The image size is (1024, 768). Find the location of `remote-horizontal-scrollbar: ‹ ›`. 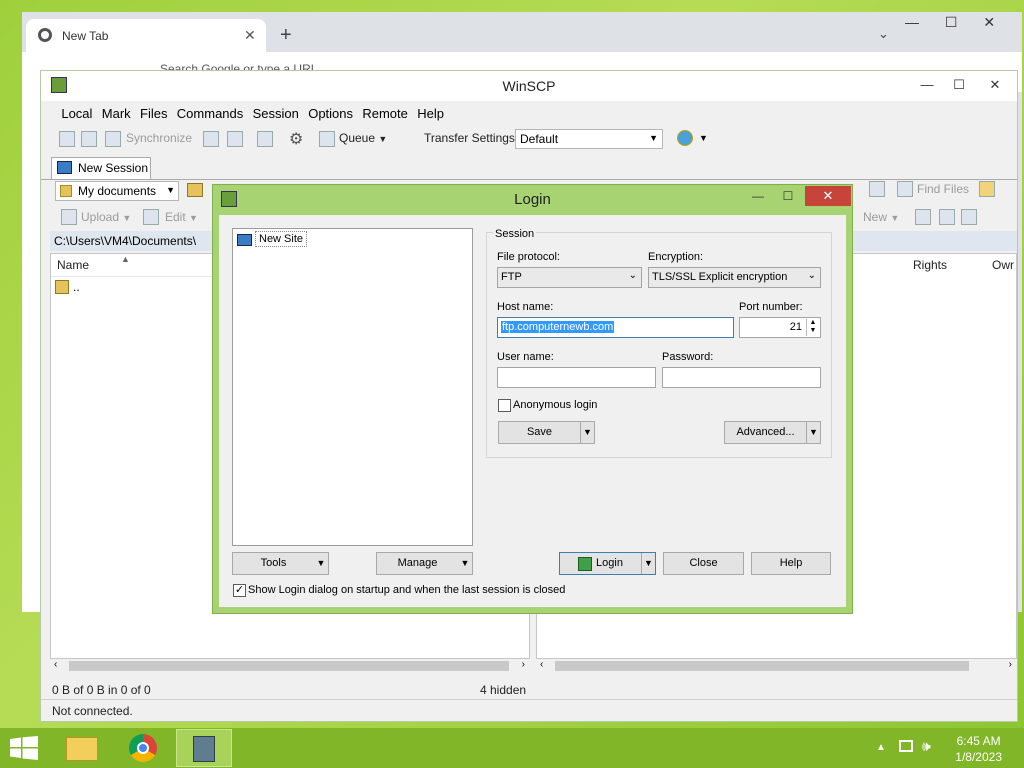

remote-horizontal-scrollbar: ‹ › is located at coordinates (776, 666).